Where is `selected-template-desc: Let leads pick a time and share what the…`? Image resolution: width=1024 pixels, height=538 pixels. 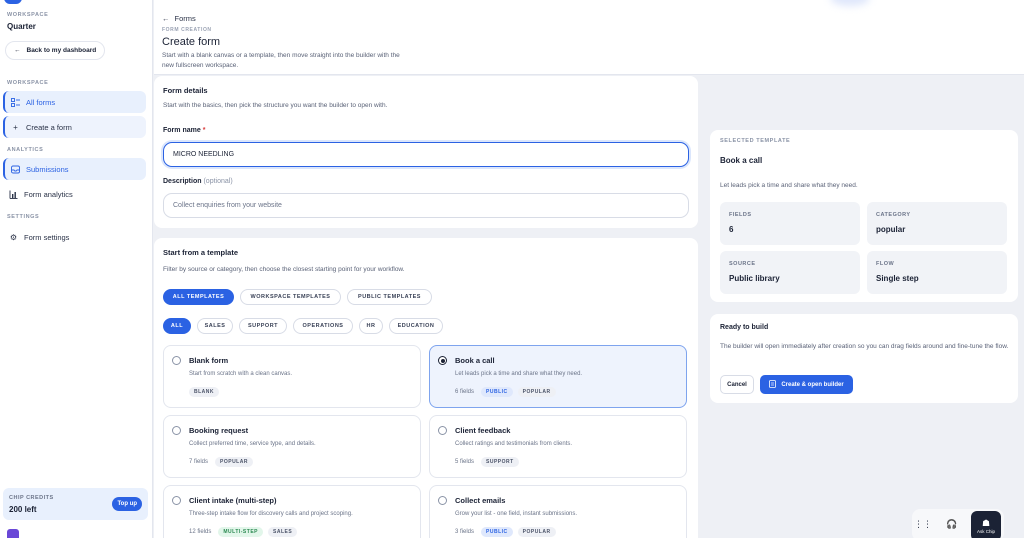 selected-template-desc: Let leads pick a time and share what the… is located at coordinates (789, 185).